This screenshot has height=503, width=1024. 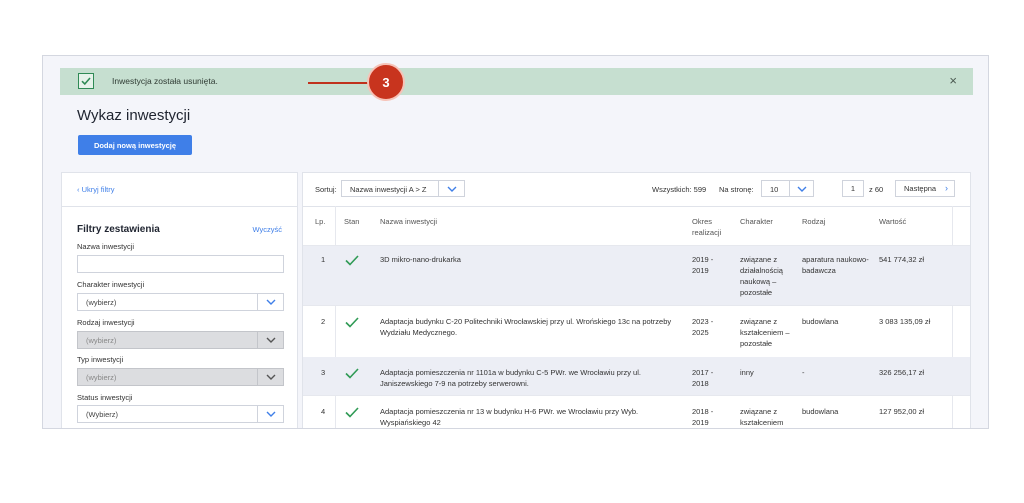 What do you see at coordinates (388, 189) in the screenshot?
I see `sort-select-value: Nazwa inwestycji A > Z` at bounding box center [388, 189].